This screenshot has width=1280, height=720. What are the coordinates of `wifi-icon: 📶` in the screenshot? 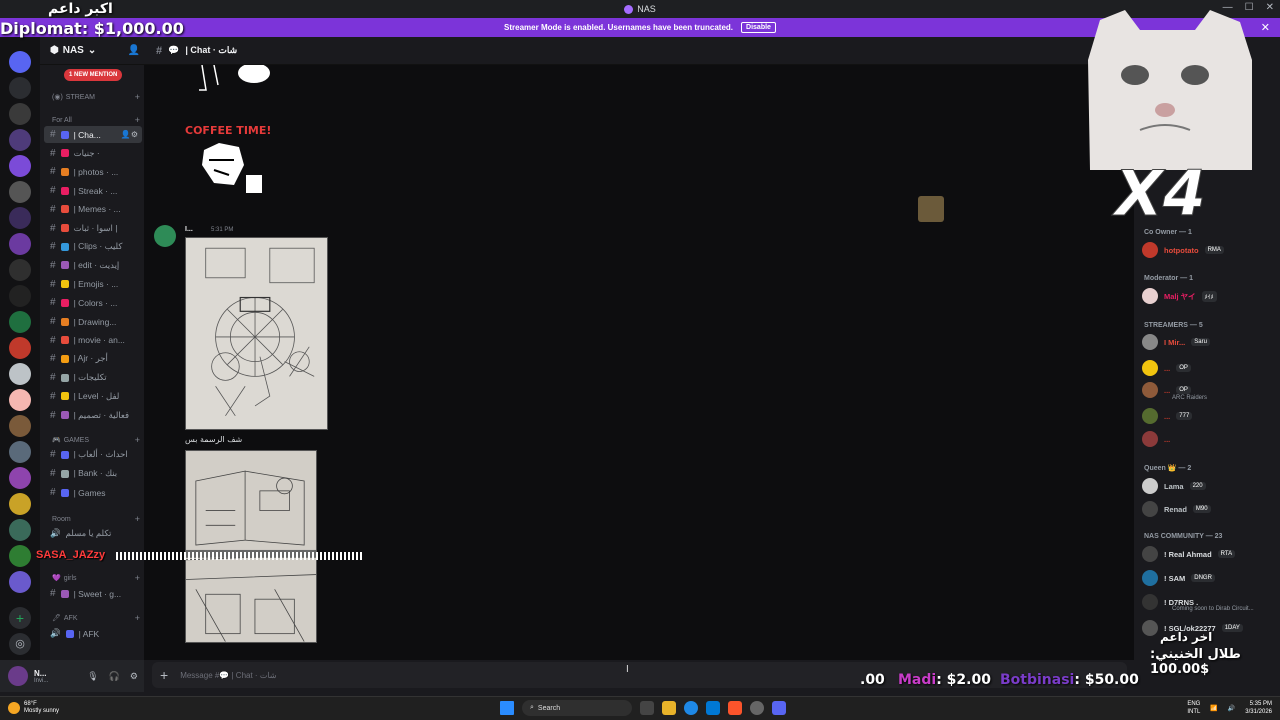 It's located at (1213, 708).